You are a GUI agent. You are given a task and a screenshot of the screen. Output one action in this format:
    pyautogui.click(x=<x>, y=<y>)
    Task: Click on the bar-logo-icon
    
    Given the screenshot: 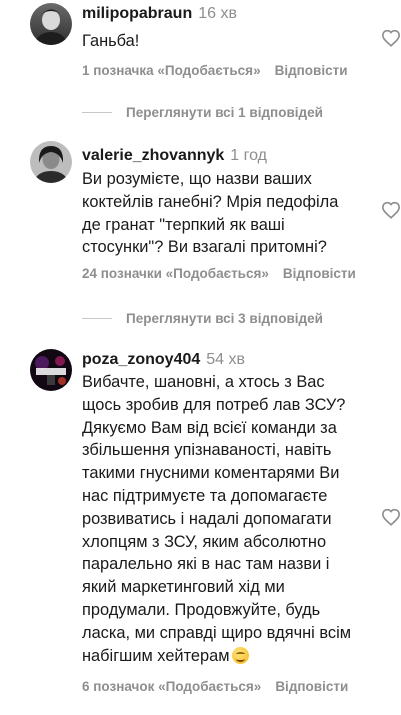 What is the action you would take?
    pyautogui.click(x=51, y=370)
    